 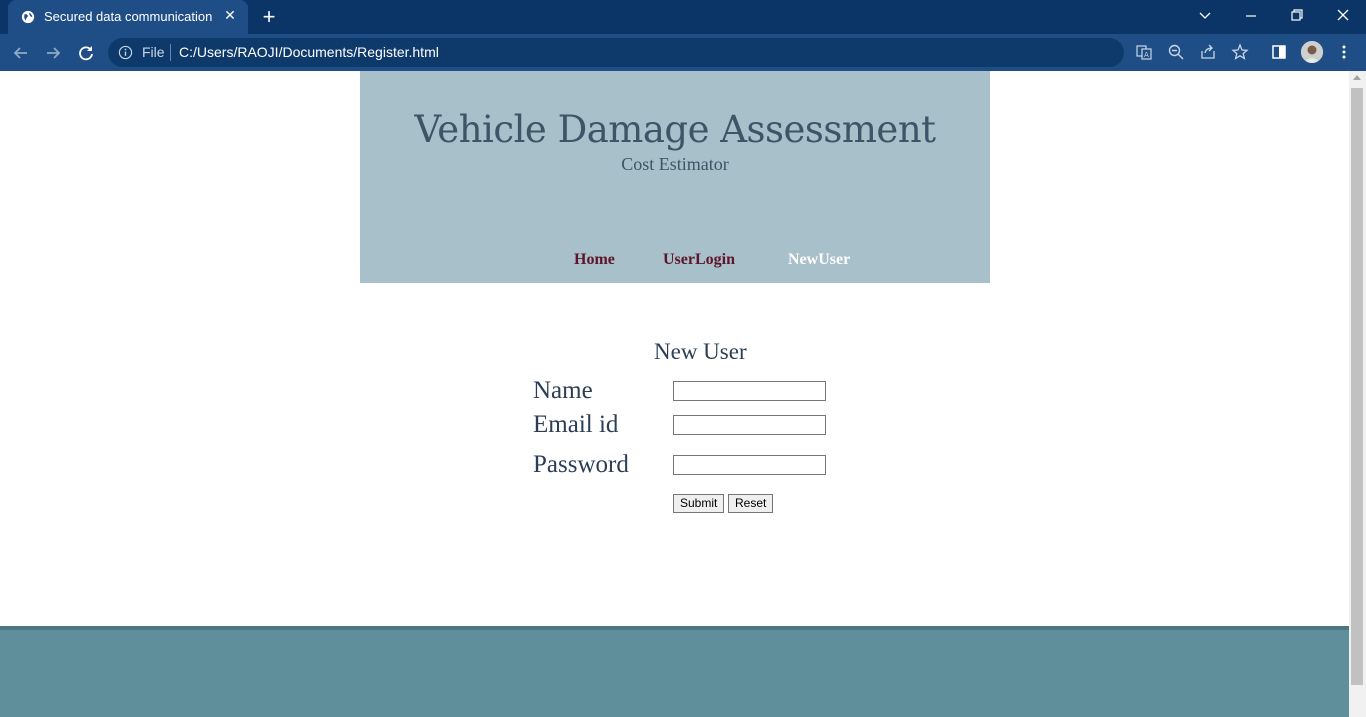 I want to click on vertical-scrollbar, so click(x=1357, y=394).